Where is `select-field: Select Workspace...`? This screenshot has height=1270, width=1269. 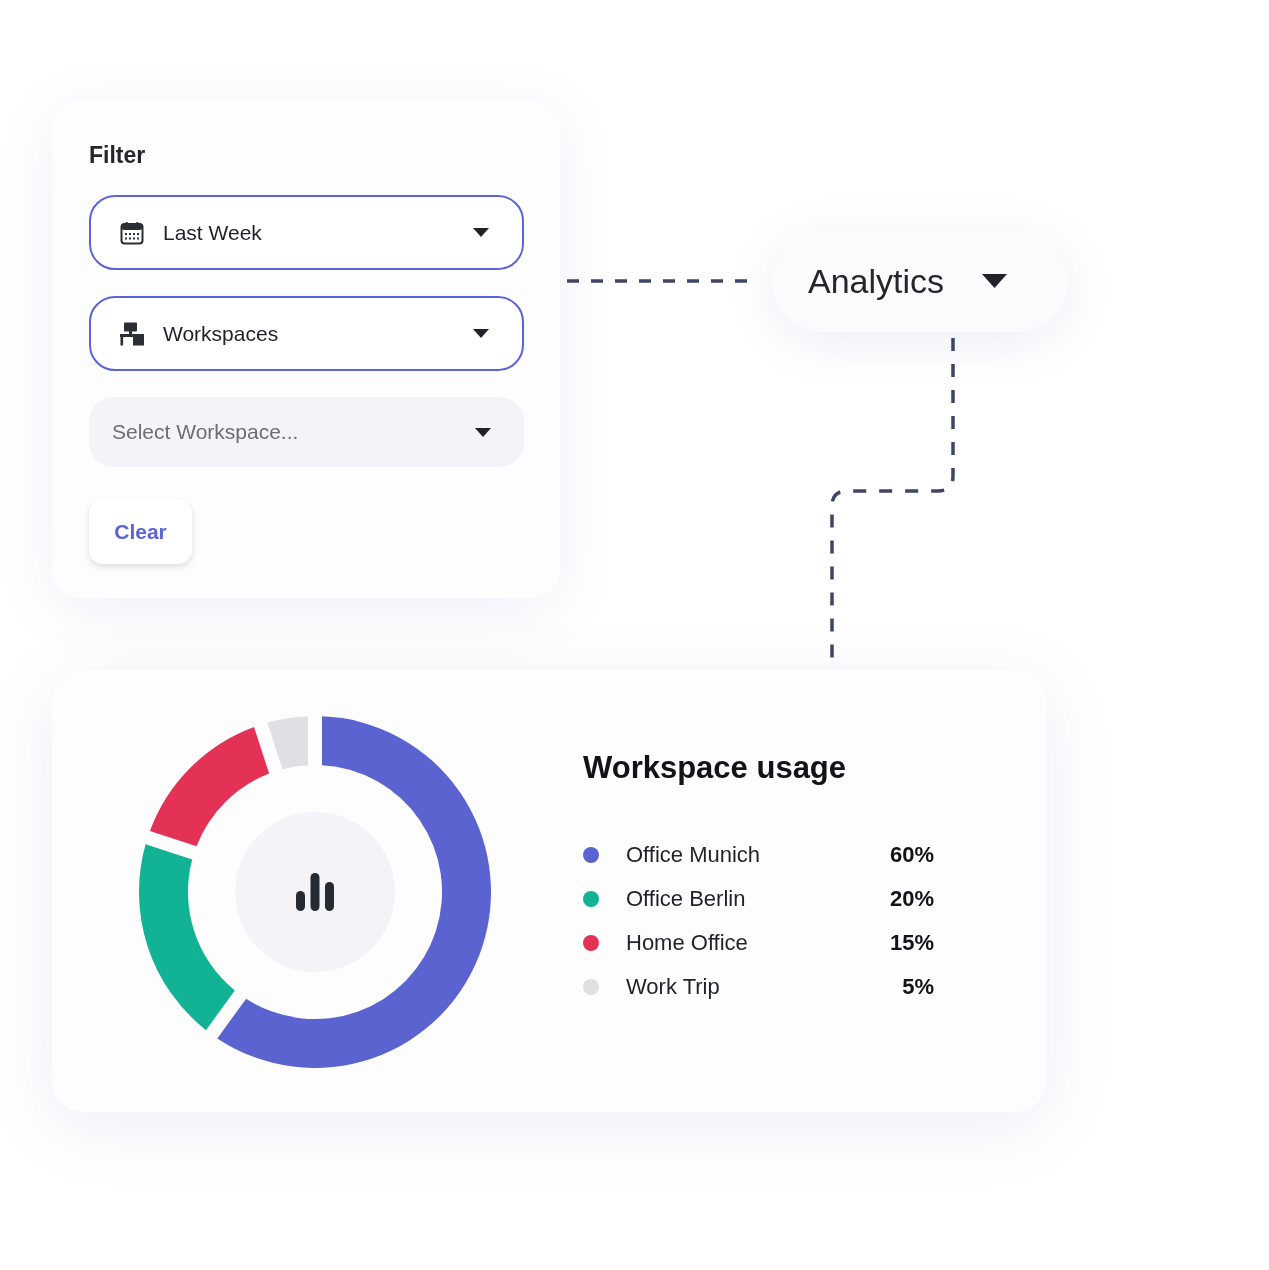 select-field: Select Workspace... is located at coordinates (306, 432).